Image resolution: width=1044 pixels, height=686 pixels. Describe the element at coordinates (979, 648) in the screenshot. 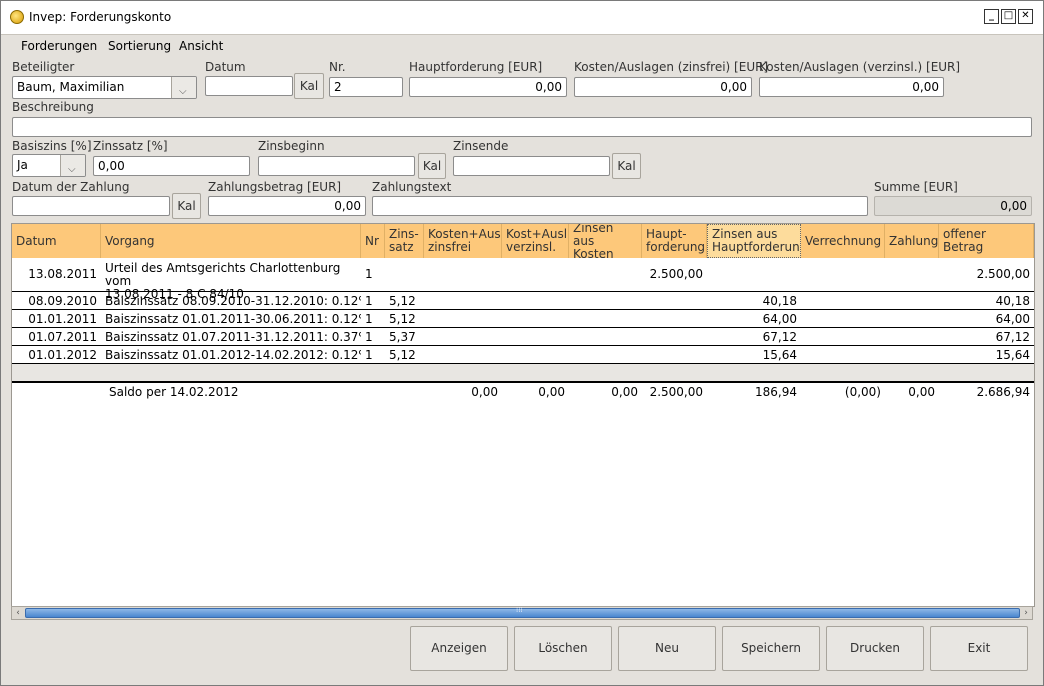

I see `exit-button: Exit` at that location.